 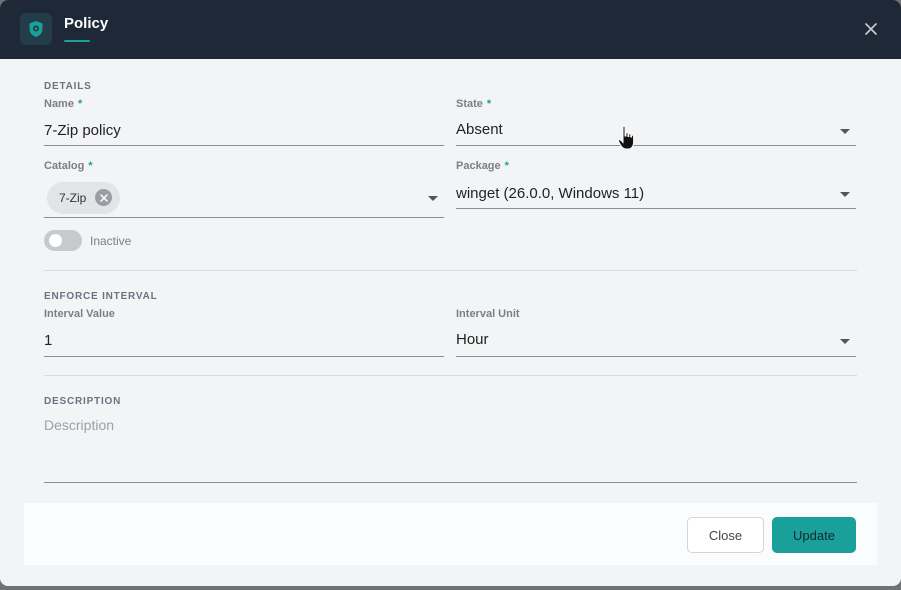 What do you see at coordinates (871, 29) in the screenshot?
I see `close-icon` at bounding box center [871, 29].